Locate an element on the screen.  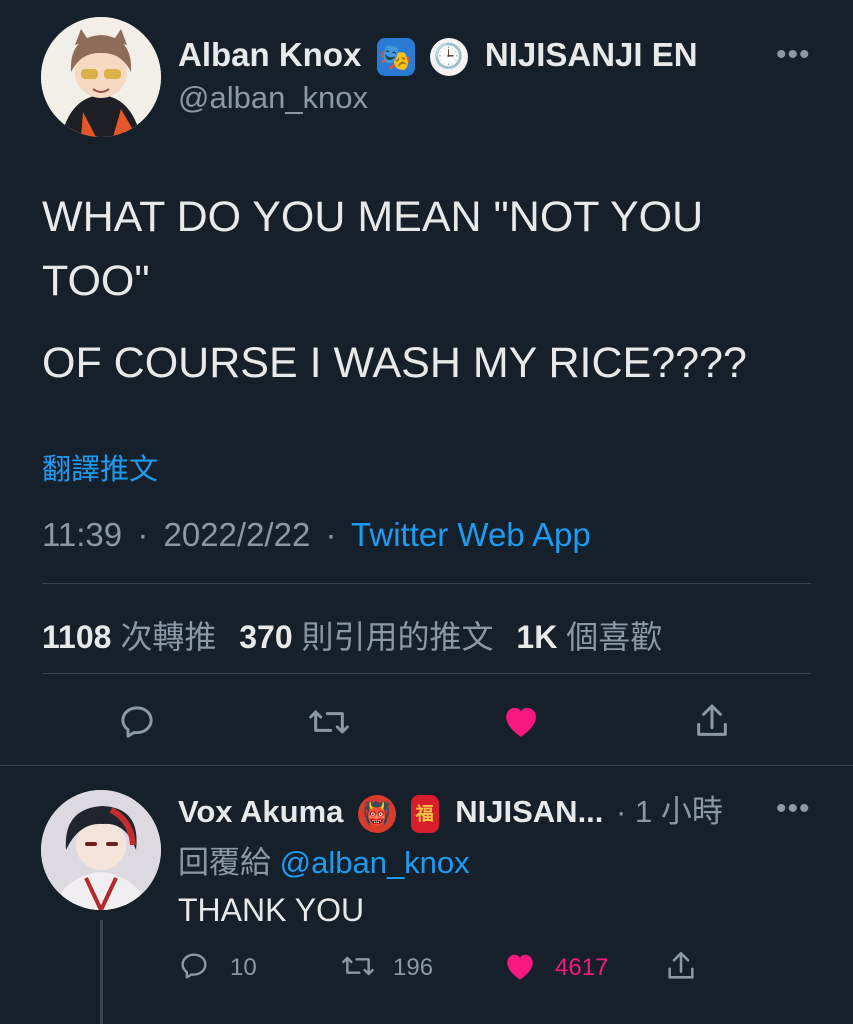
replying-to: 回覆給 @alban_knox is located at coordinates (324, 859).